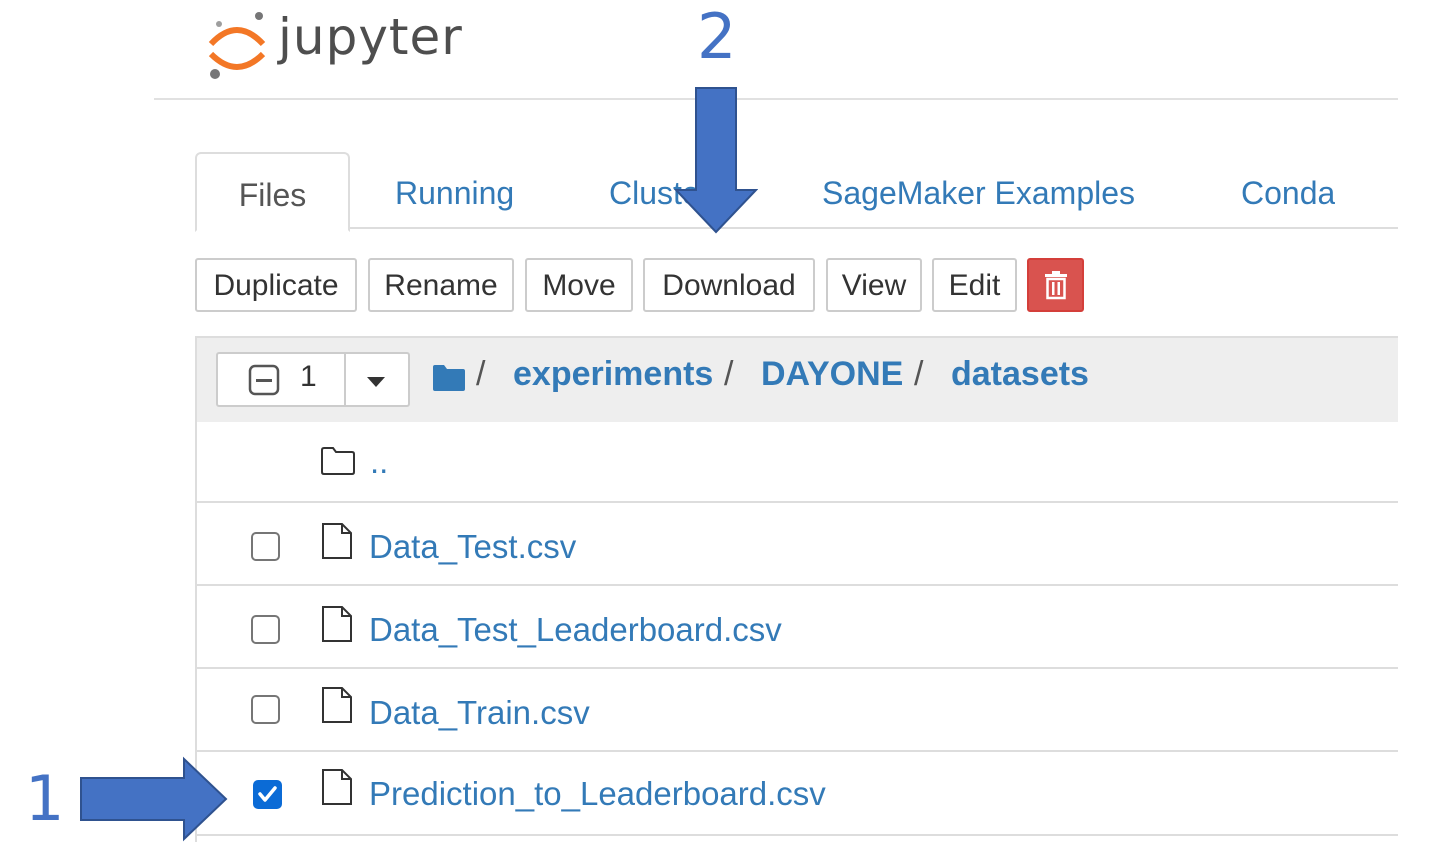  I want to click on selected-count: 1, so click(308, 376).